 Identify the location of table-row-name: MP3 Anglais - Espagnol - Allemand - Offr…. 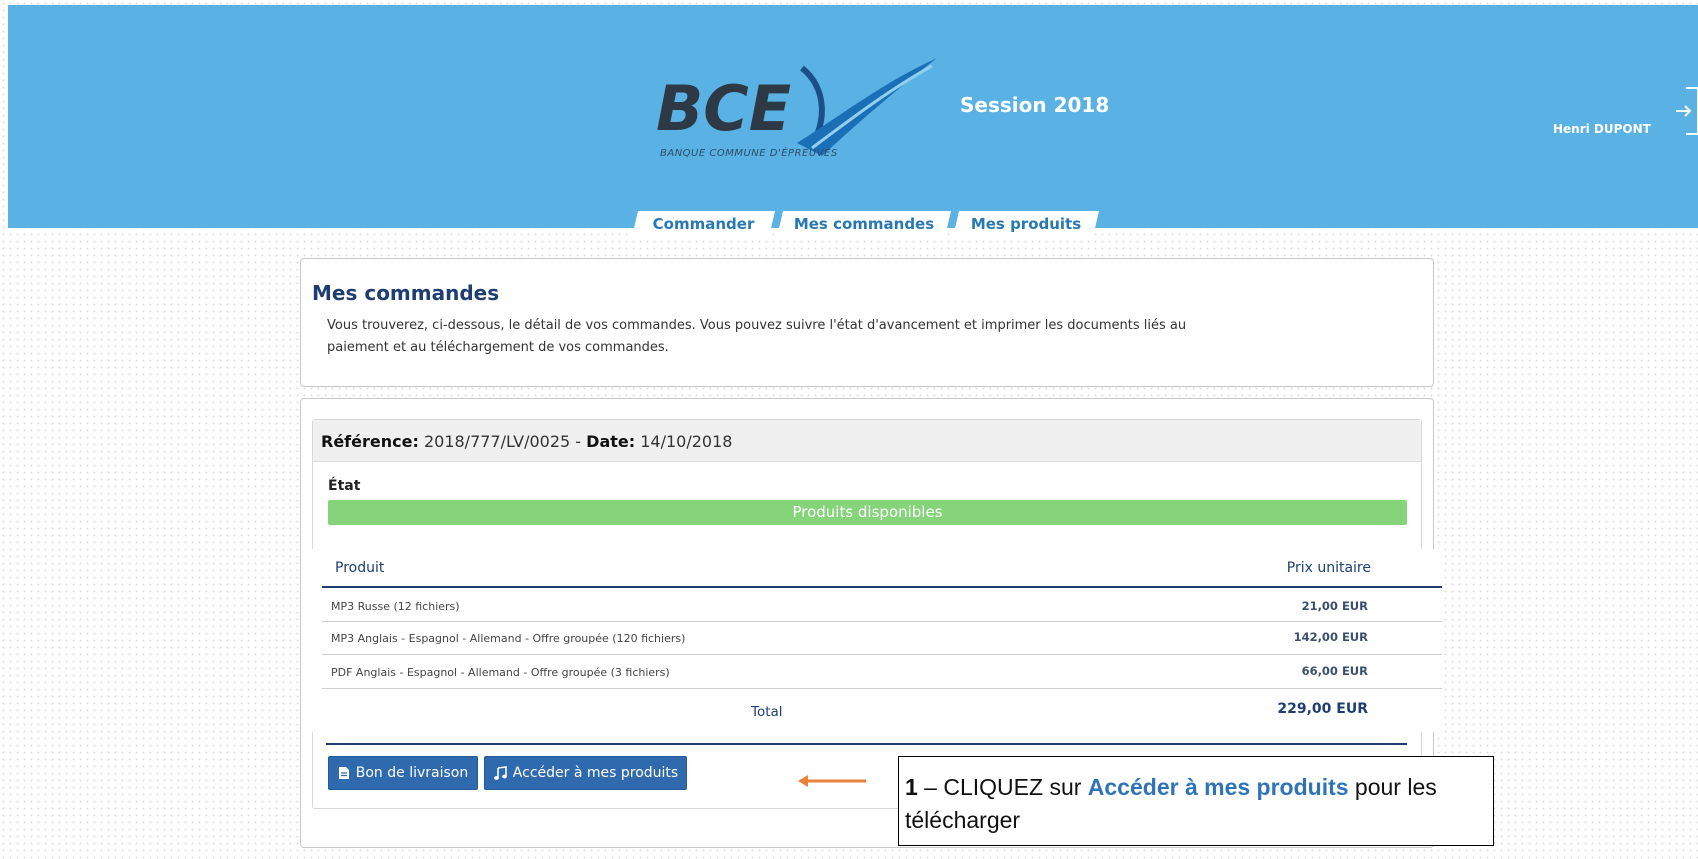
(508, 638).